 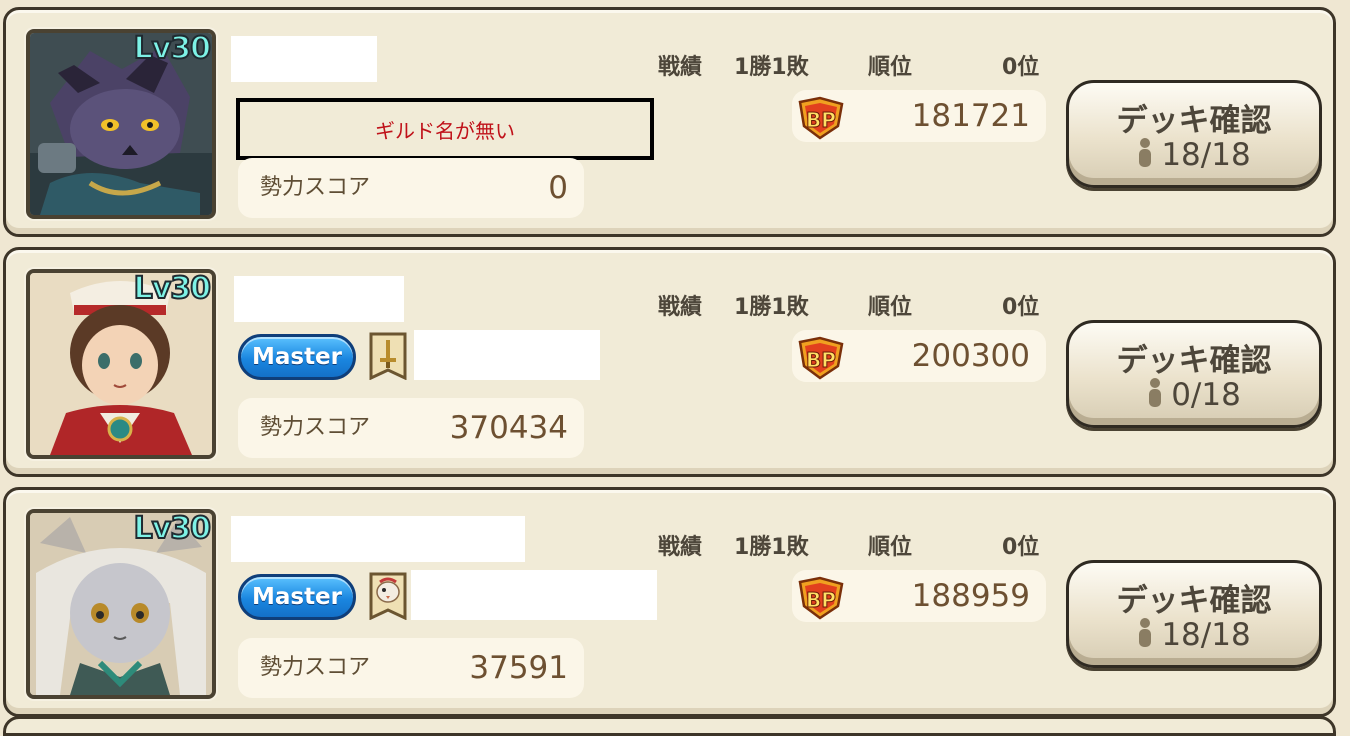 What do you see at coordinates (388, 356) in the screenshot?
I see `sword-banner-icon` at bounding box center [388, 356].